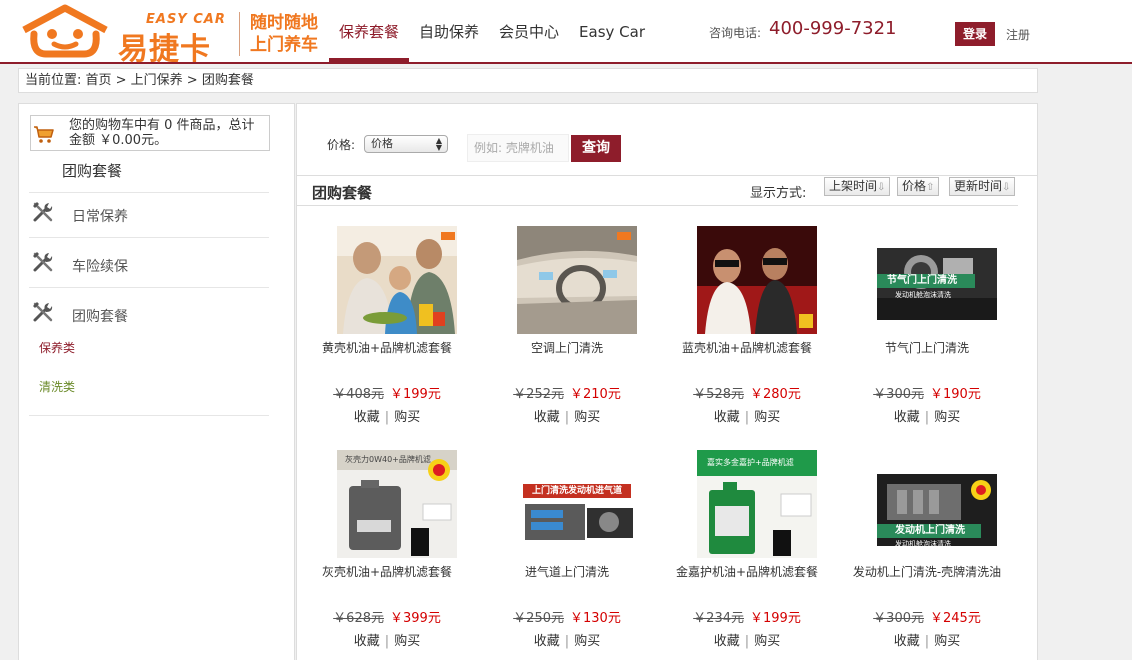  Describe the element at coordinates (358, 394) in the screenshot. I see `original-price: ￥408元` at that location.